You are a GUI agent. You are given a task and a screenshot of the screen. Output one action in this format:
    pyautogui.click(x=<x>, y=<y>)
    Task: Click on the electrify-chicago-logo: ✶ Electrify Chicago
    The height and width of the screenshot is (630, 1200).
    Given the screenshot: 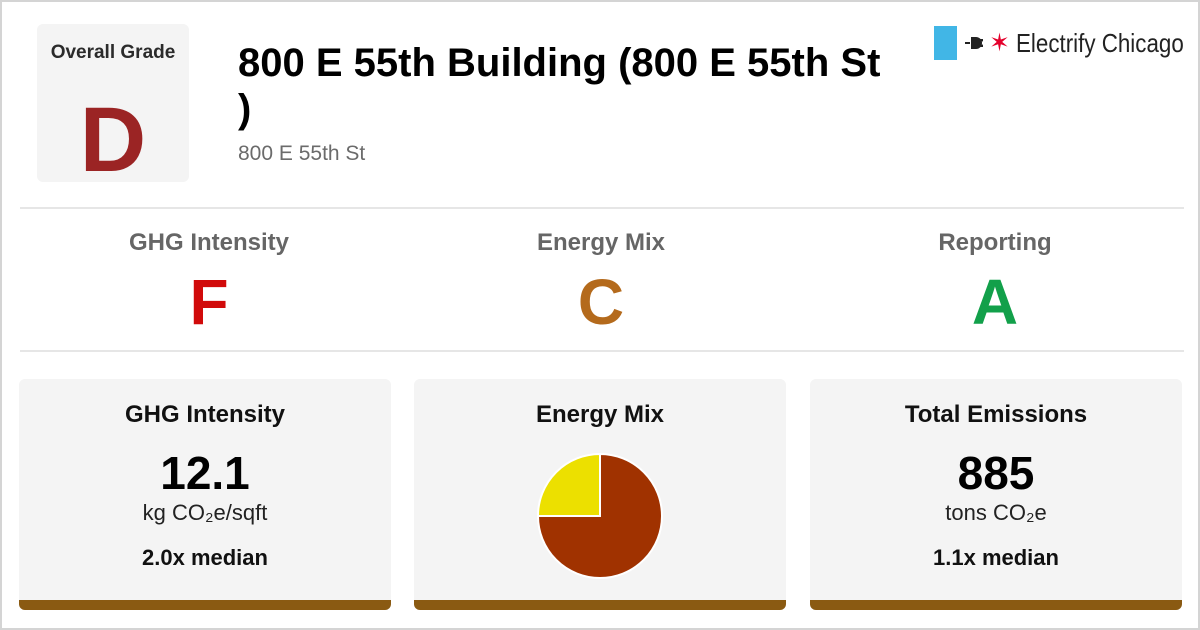 What is the action you would take?
    pyautogui.click(x=1067, y=43)
    